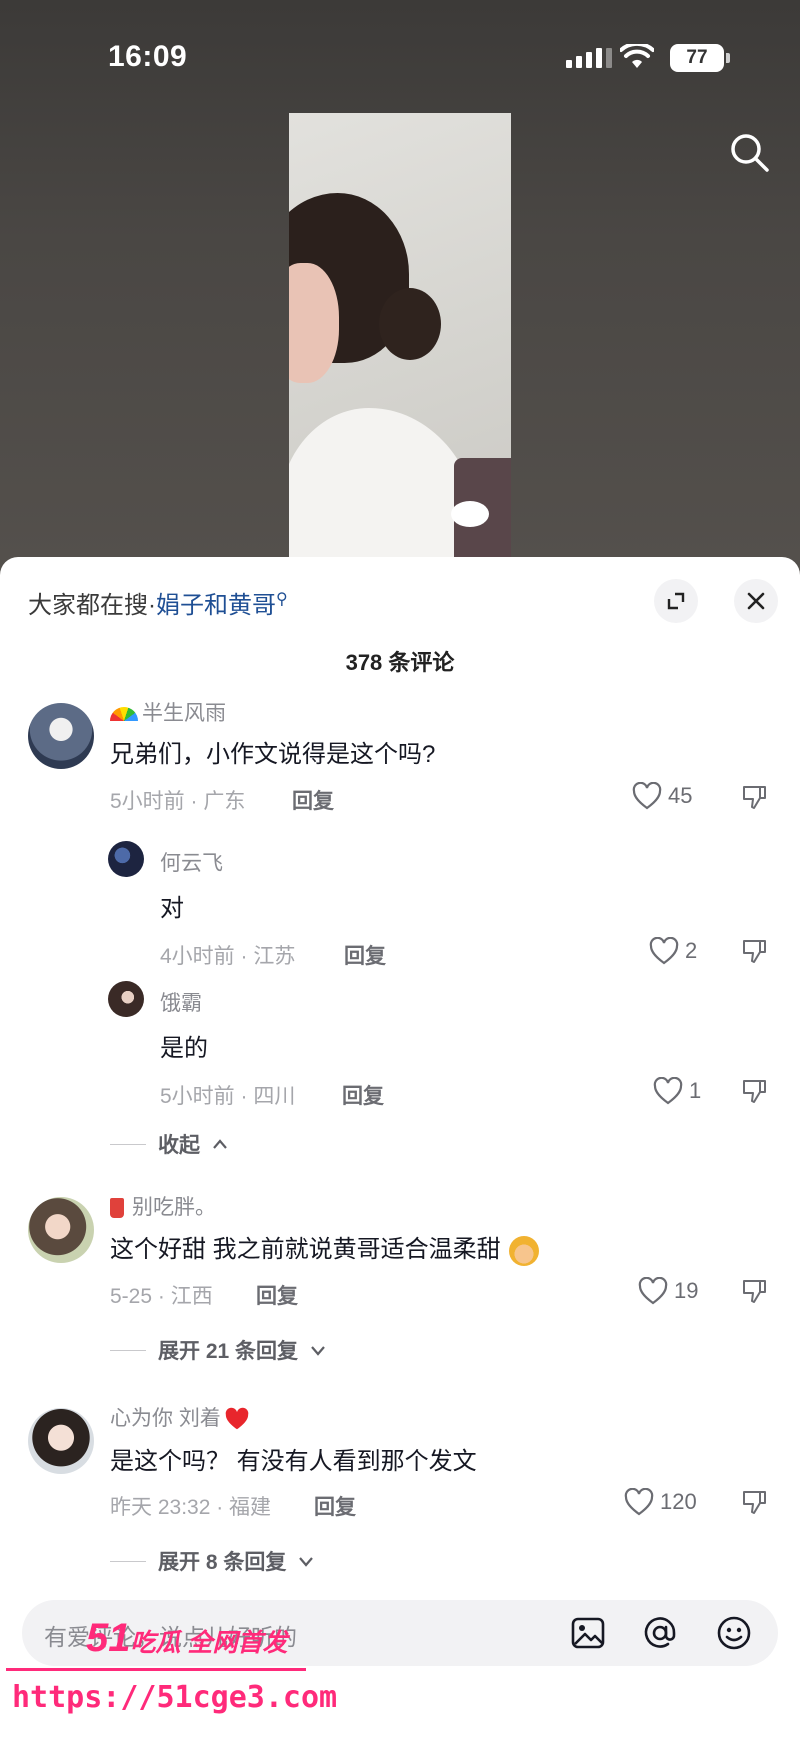 This screenshot has height=1739, width=800. What do you see at coordinates (228, 1096) in the screenshot?
I see `comment-meta: 5小时前 · 四川` at bounding box center [228, 1096].